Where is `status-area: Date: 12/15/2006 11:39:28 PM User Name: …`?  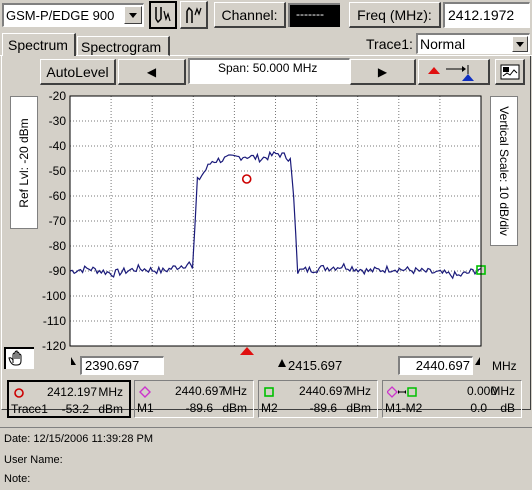
status-area: Date: 12/15/2006 11:39:28 PM User Name: … is located at coordinates (266, 458).